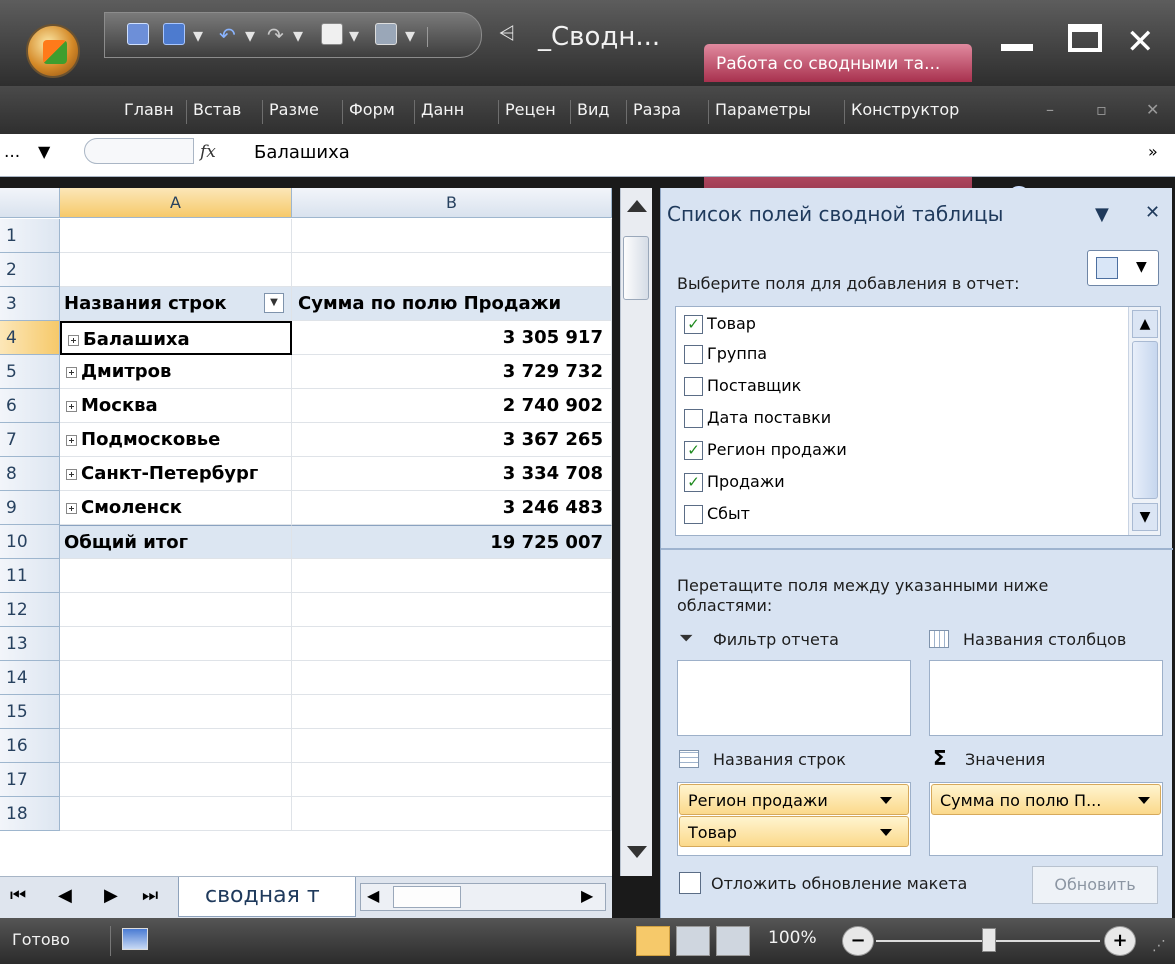  What do you see at coordinates (44, 151) in the screenshot?
I see `name-box-dropdown-icon: ▼` at bounding box center [44, 151].